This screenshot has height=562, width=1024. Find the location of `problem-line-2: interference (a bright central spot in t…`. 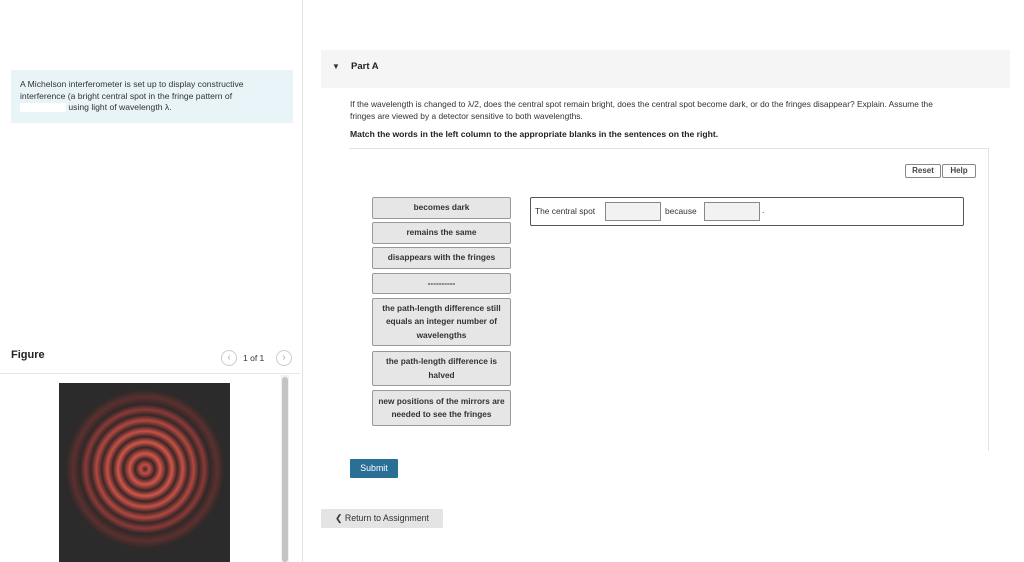

problem-line-2: interference (a bright central spot in t… is located at coordinates (126, 95).